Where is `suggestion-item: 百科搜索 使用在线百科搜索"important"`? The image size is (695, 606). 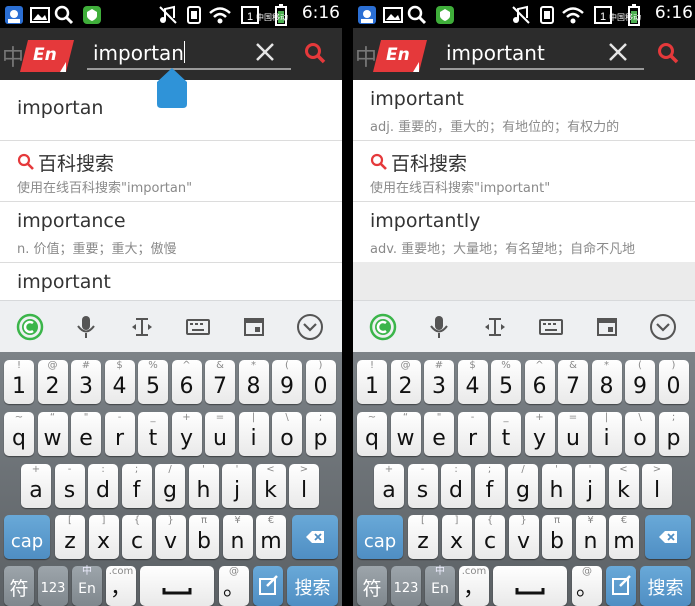 suggestion-item: 百科搜索 使用在线百科搜索"important" is located at coordinates (524, 171).